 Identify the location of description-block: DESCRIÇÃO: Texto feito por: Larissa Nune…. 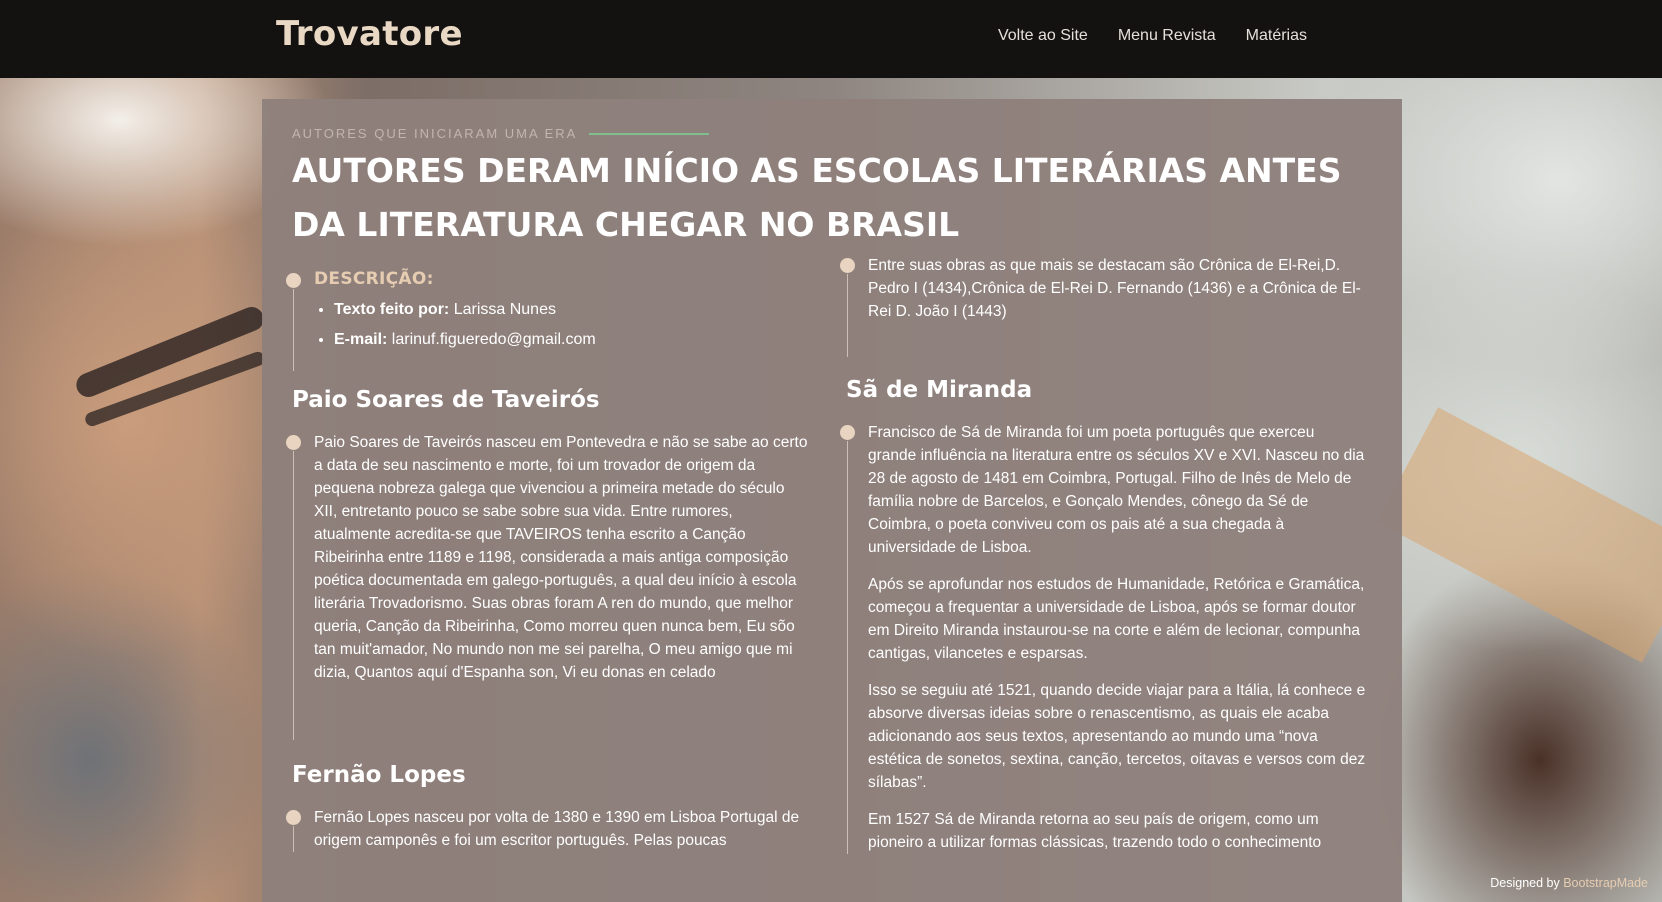
(549, 320).